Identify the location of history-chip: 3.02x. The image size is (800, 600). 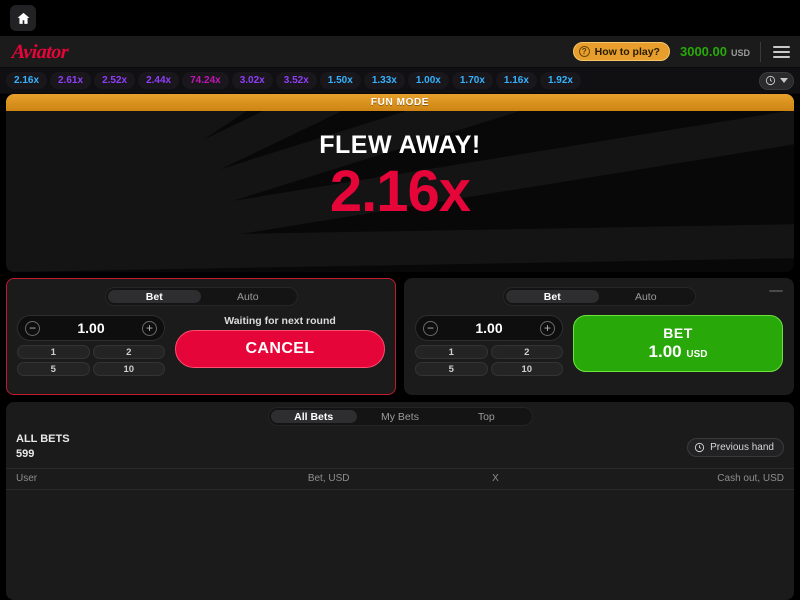
(252, 80).